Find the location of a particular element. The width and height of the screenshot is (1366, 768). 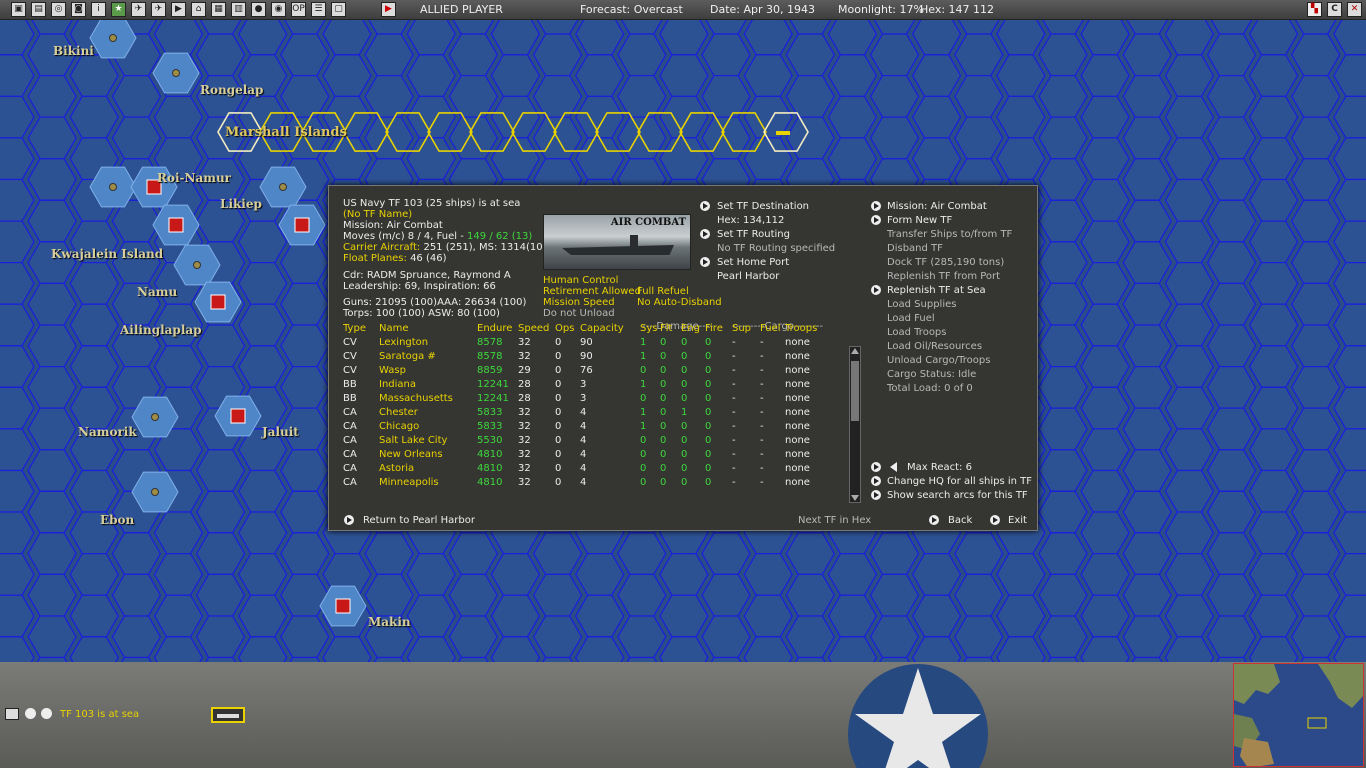

disband-tf-button: Disband TF is located at coordinates (915, 249).